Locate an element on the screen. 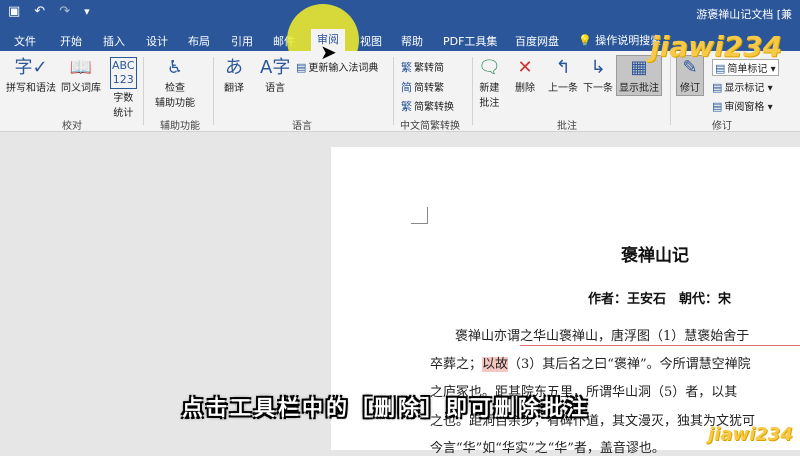 This screenshot has width=800, height=456. comments-group-label: 批注 is located at coordinates (567, 126).